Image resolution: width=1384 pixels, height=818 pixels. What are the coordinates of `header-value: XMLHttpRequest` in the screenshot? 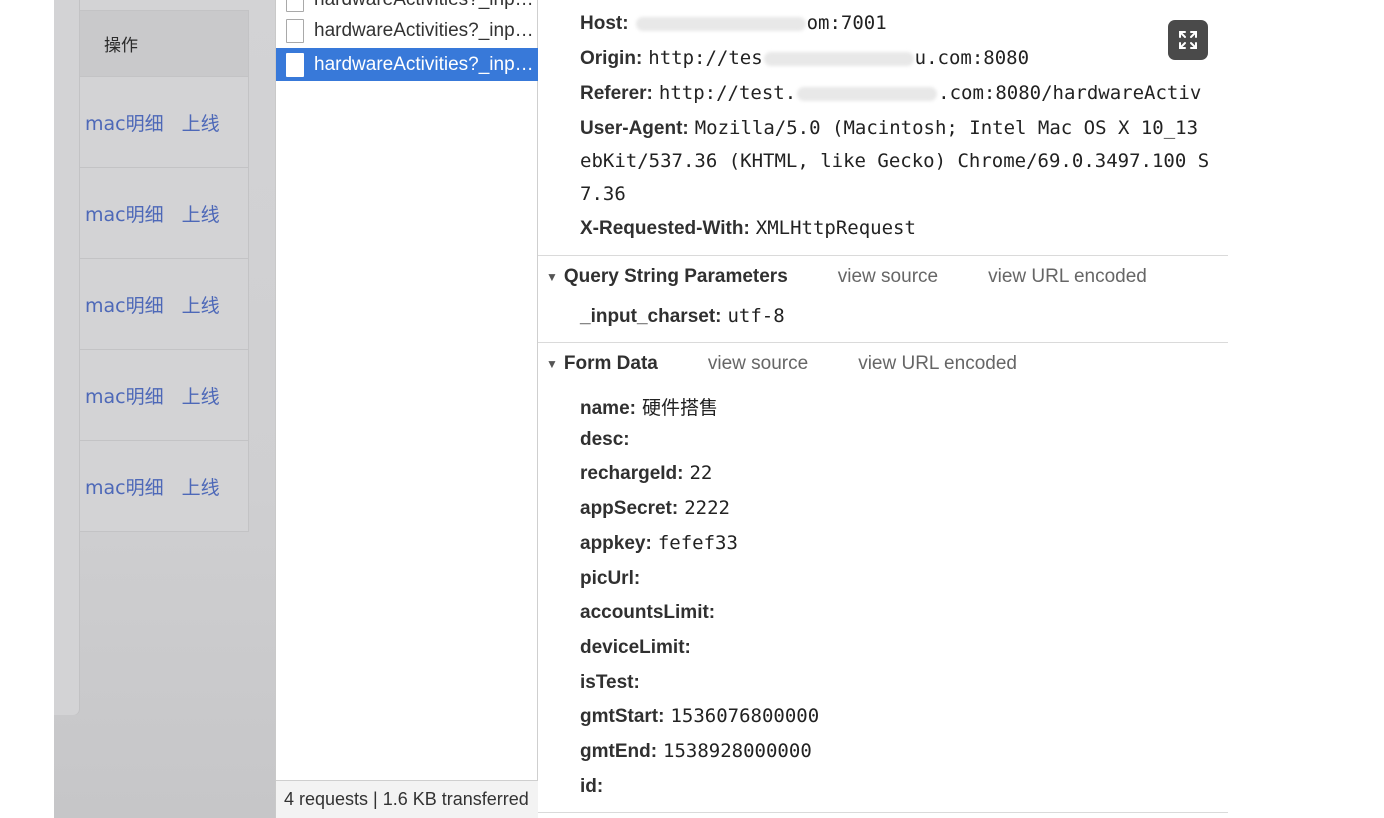 It's located at (835, 228).